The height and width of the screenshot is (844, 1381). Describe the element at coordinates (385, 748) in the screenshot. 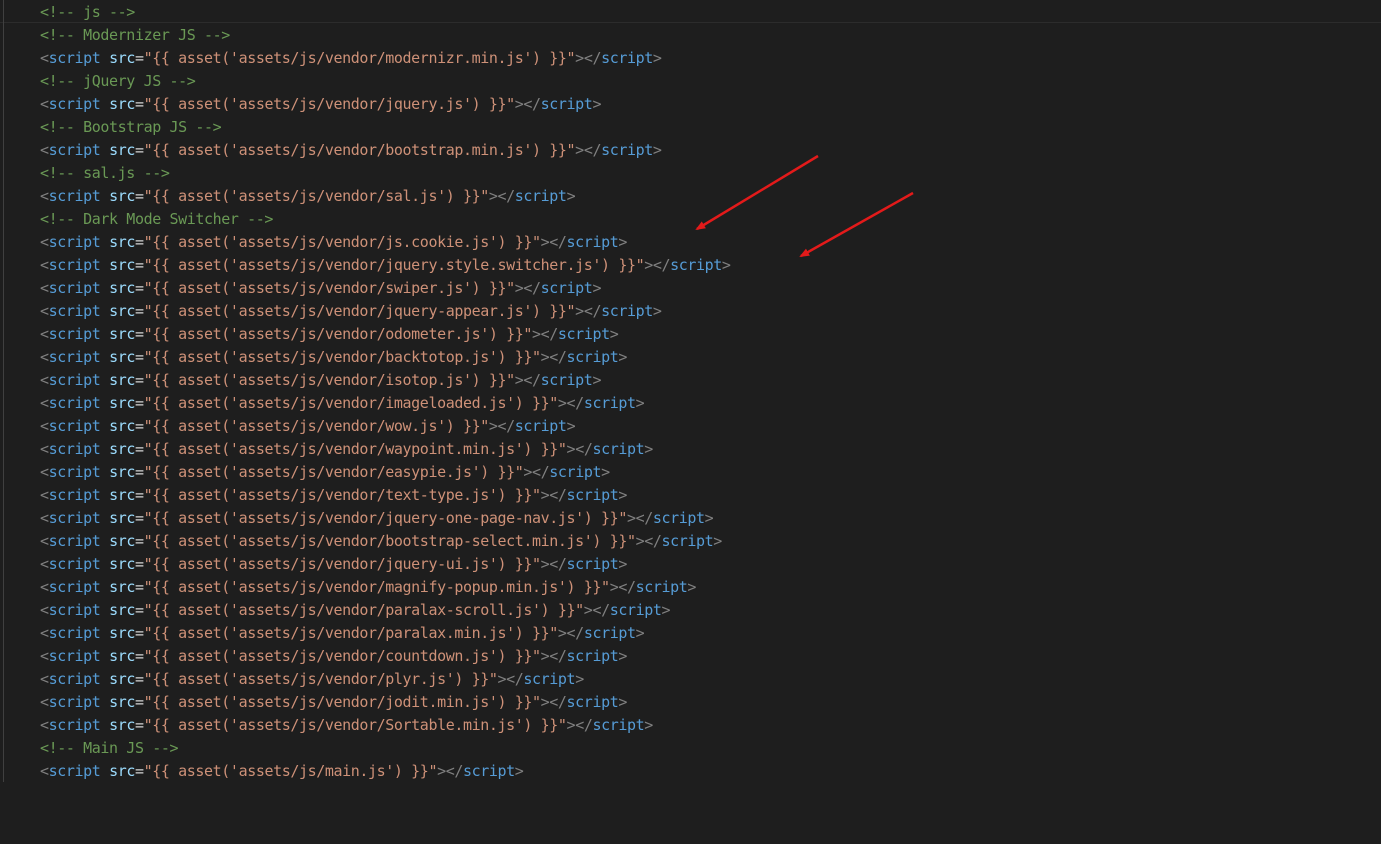

I see `comment-line: <!-- Main JS -->` at that location.